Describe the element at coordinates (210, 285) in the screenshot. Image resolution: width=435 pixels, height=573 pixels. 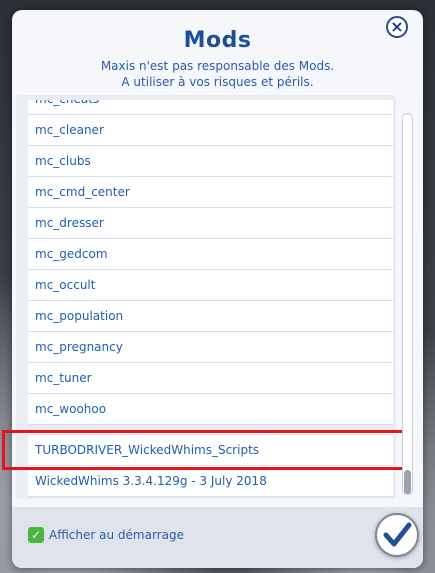
I see `list-item: mc_occult` at that location.